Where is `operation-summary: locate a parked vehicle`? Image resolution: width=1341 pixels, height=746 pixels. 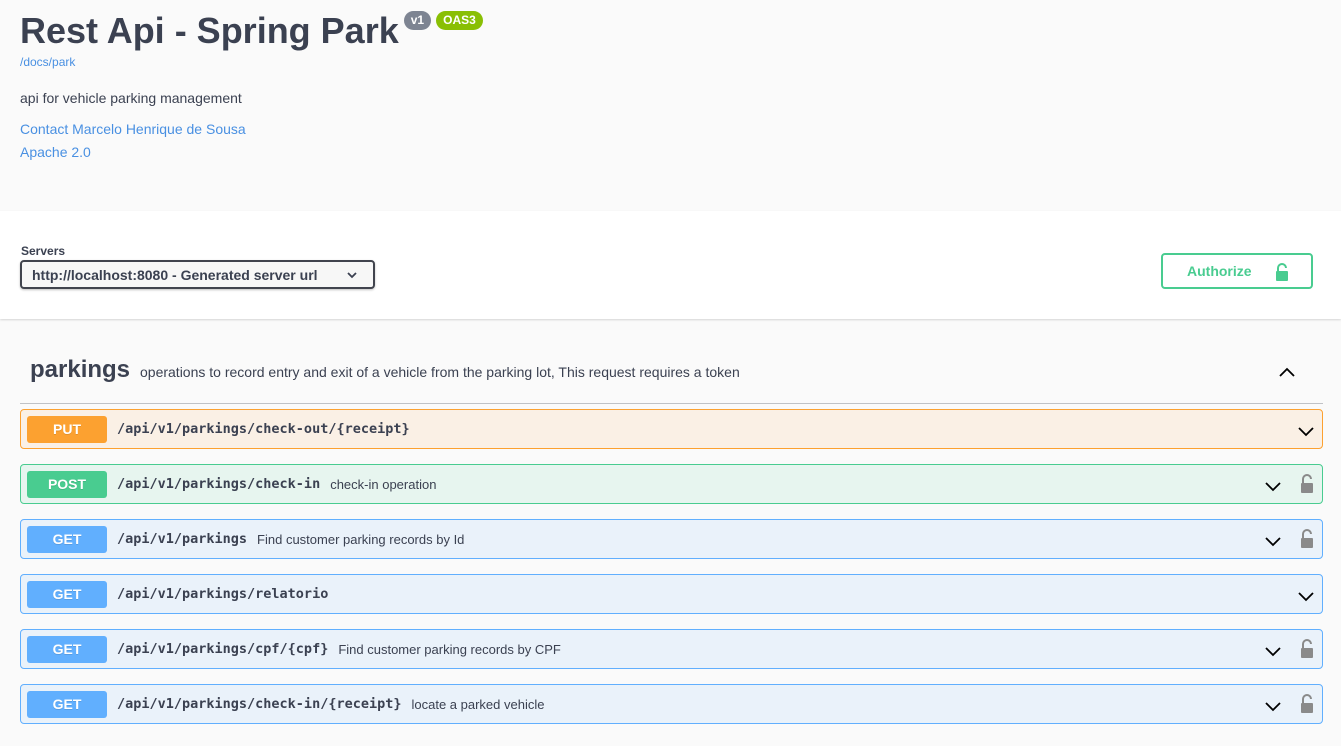
operation-summary: locate a parked vehicle is located at coordinates (478, 704).